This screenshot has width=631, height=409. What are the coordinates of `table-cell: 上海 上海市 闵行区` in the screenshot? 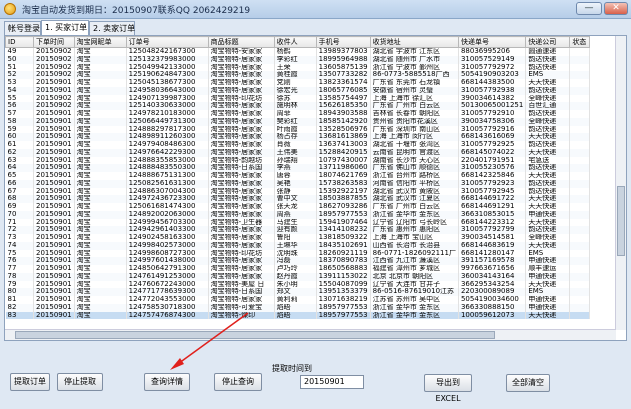 It's located at (414, 137).